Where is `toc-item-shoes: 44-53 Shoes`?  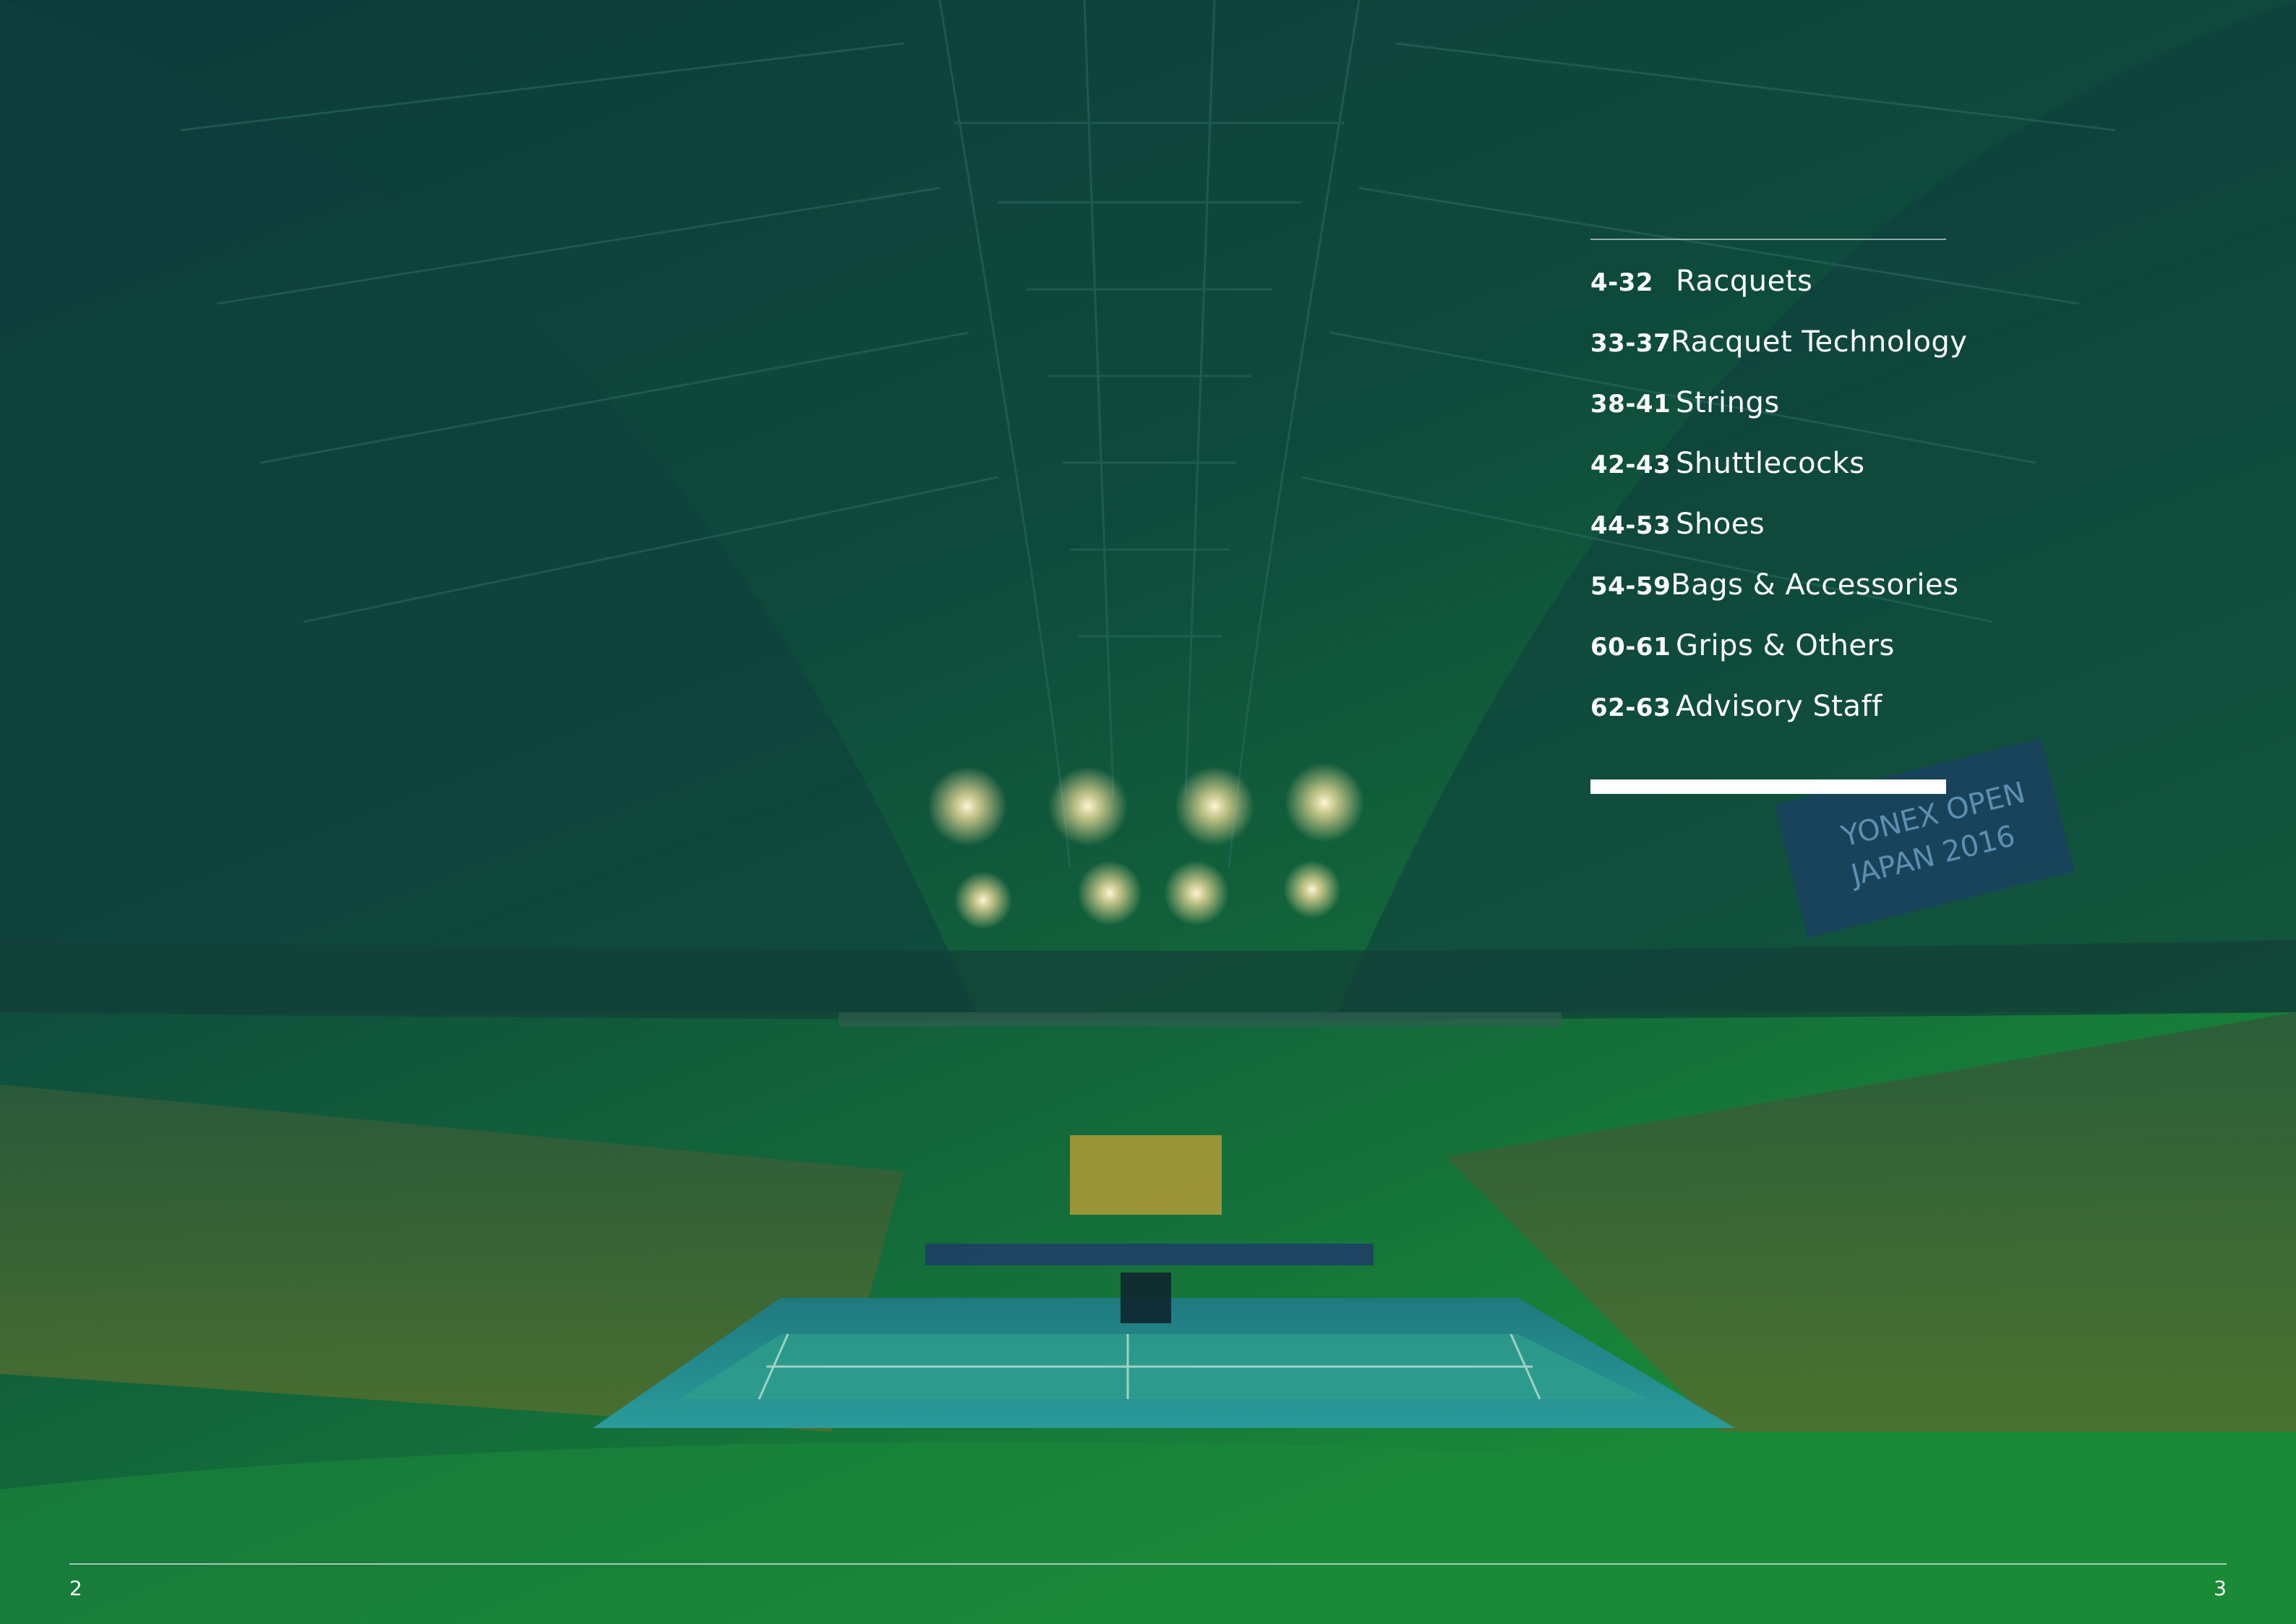 toc-item-shoes: 44-53 Shoes is located at coordinates (1768, 538).